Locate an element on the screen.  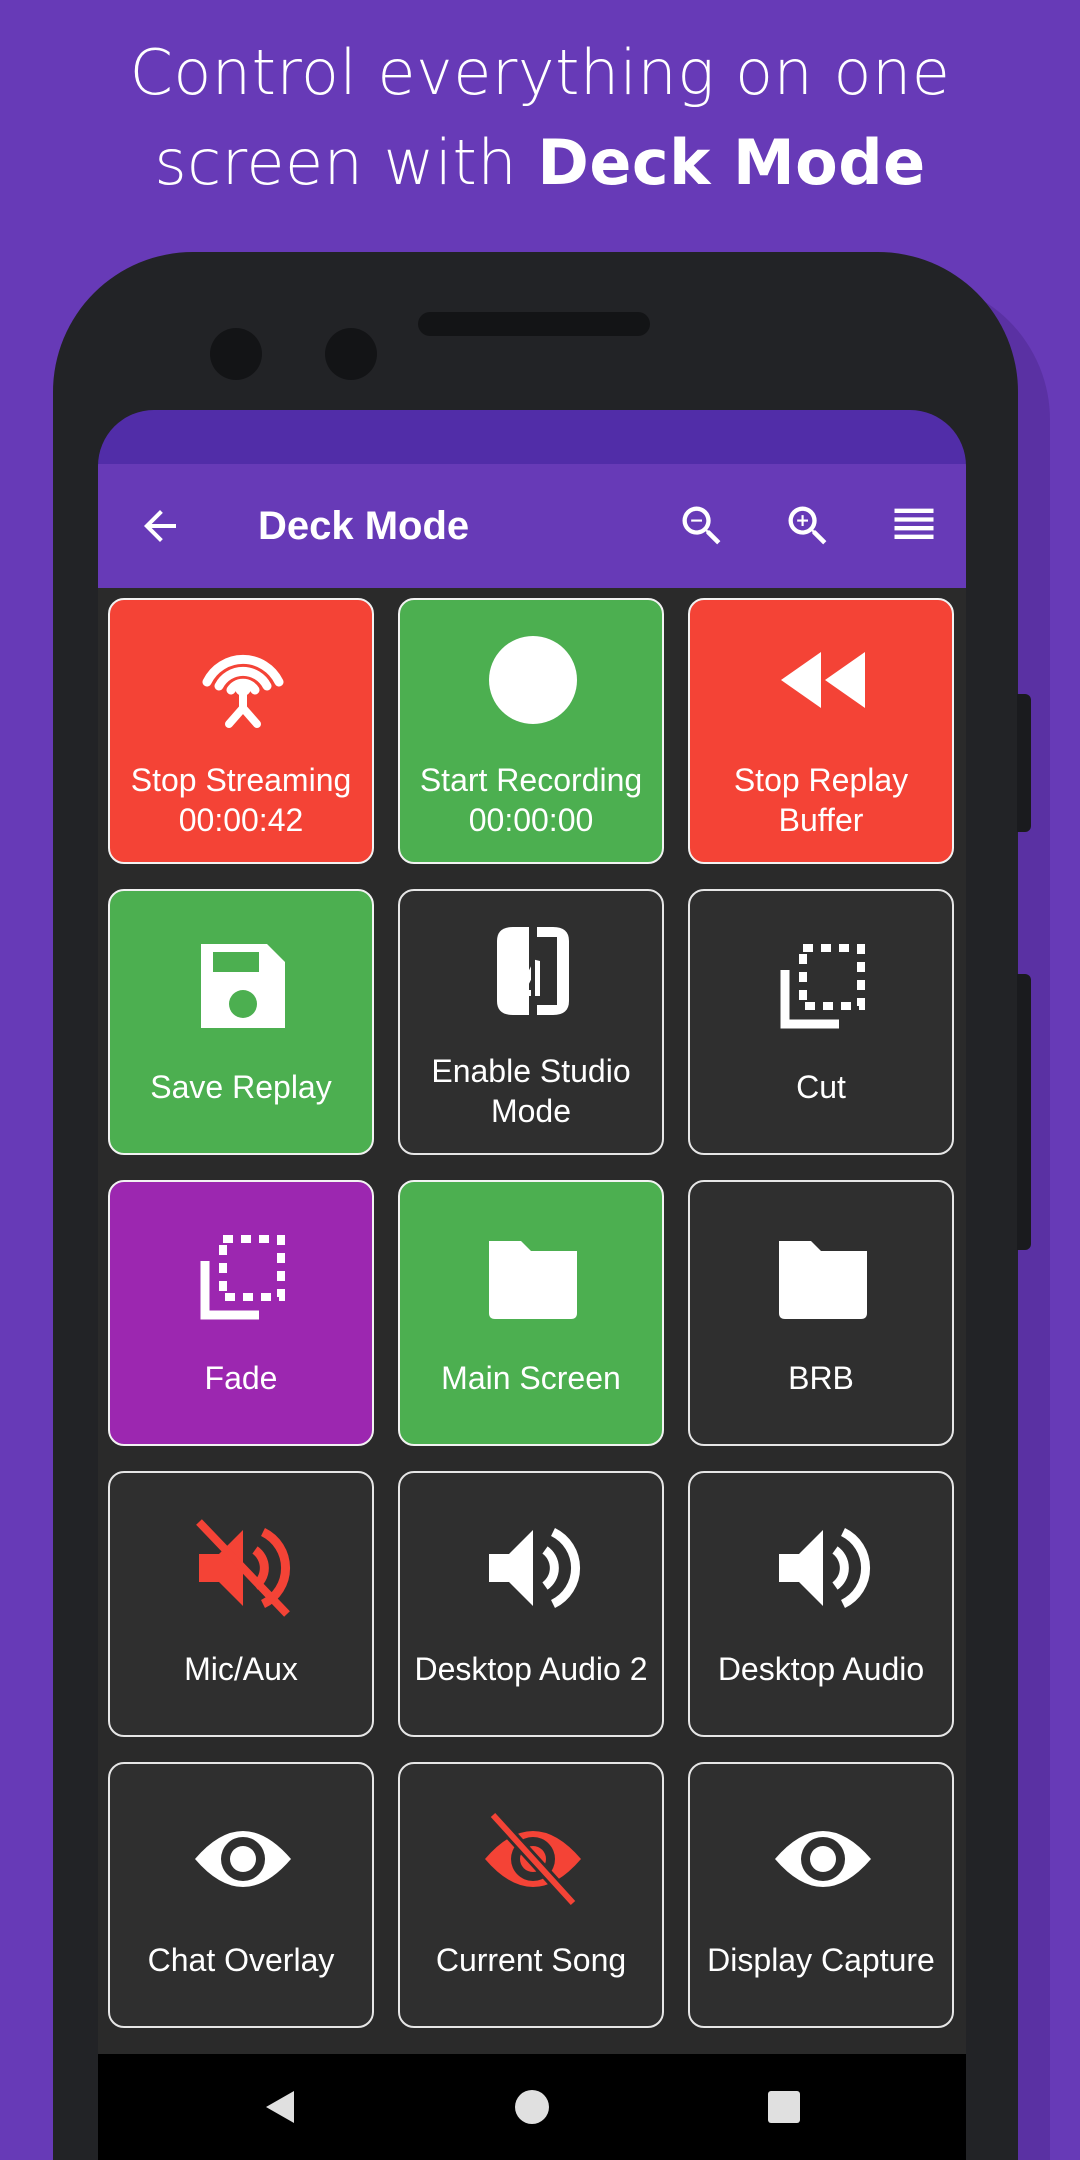
deck-tile-label: Enable Studio Mode is located at coordinates (531, 1091).